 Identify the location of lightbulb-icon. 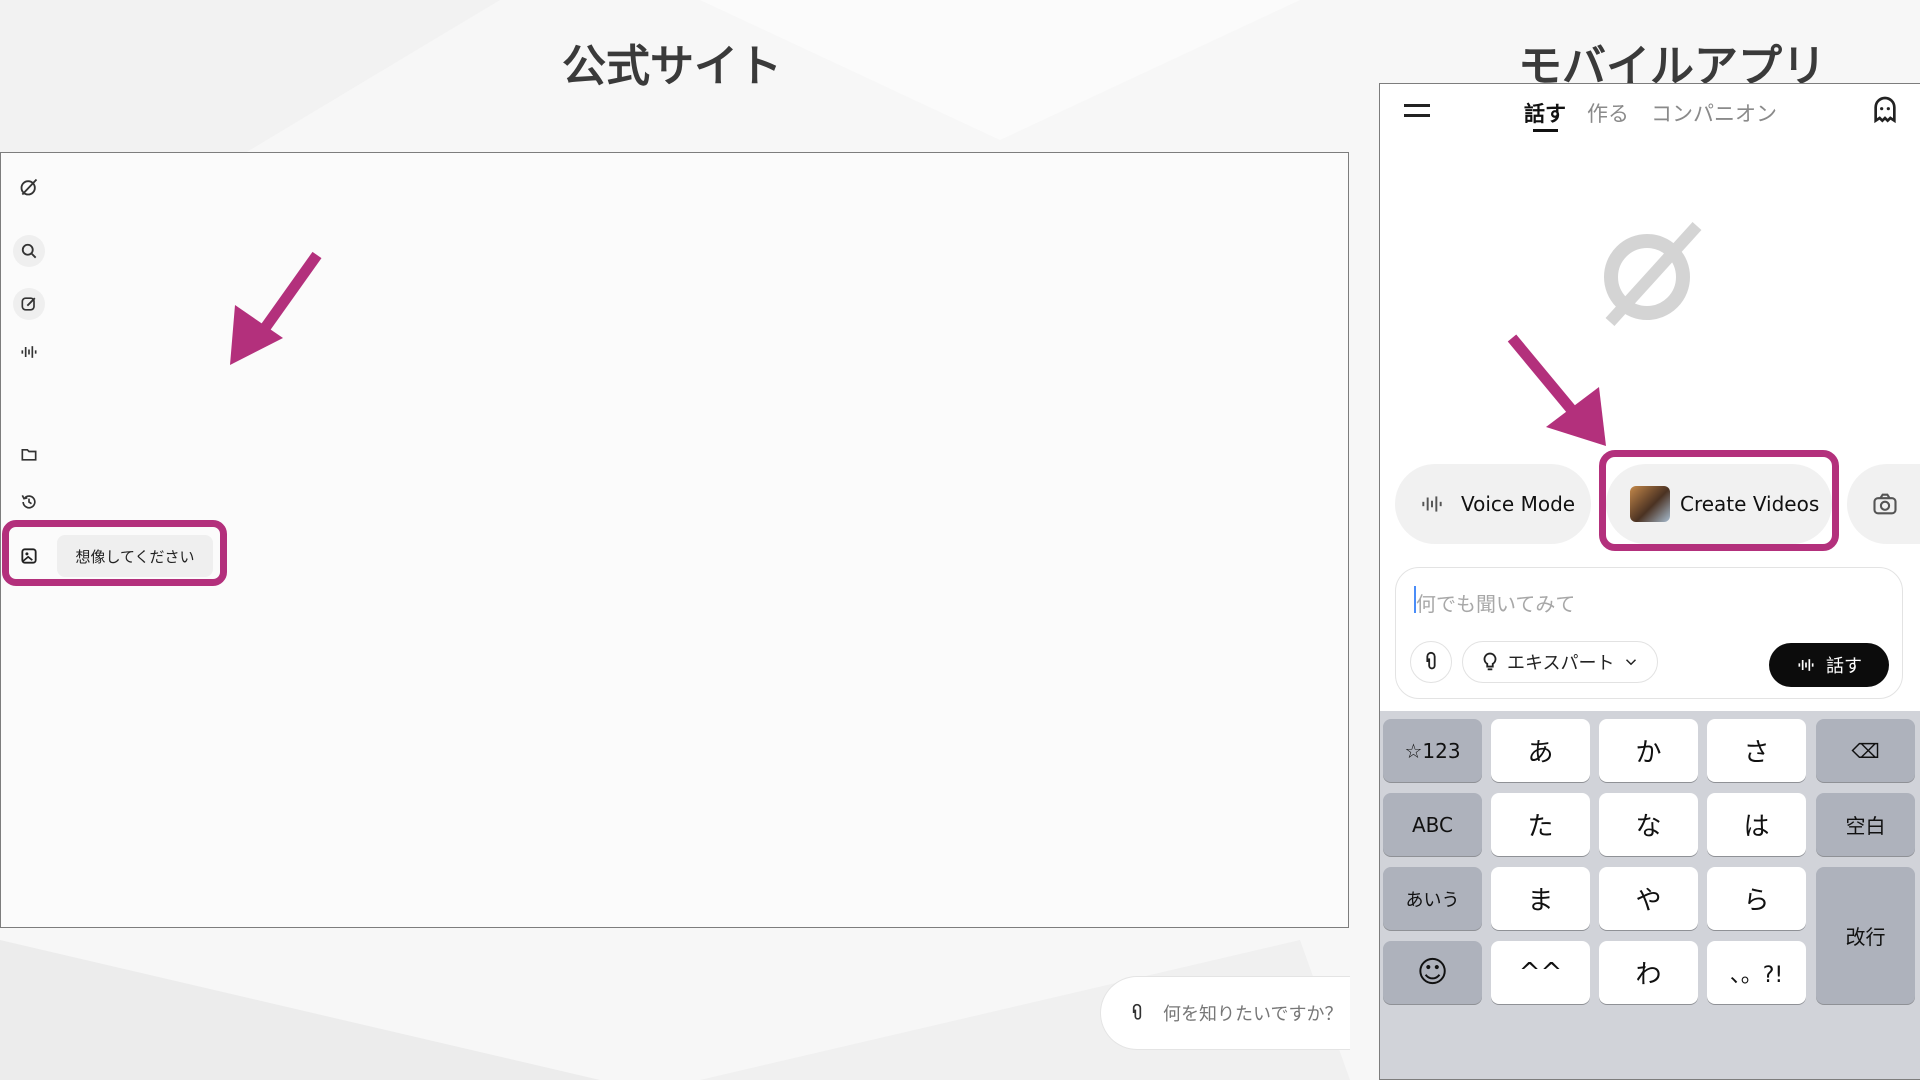
(1490, 661).